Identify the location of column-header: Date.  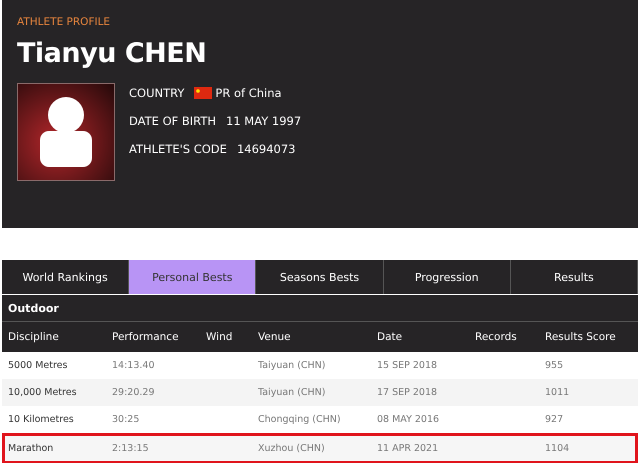
(390, 337).